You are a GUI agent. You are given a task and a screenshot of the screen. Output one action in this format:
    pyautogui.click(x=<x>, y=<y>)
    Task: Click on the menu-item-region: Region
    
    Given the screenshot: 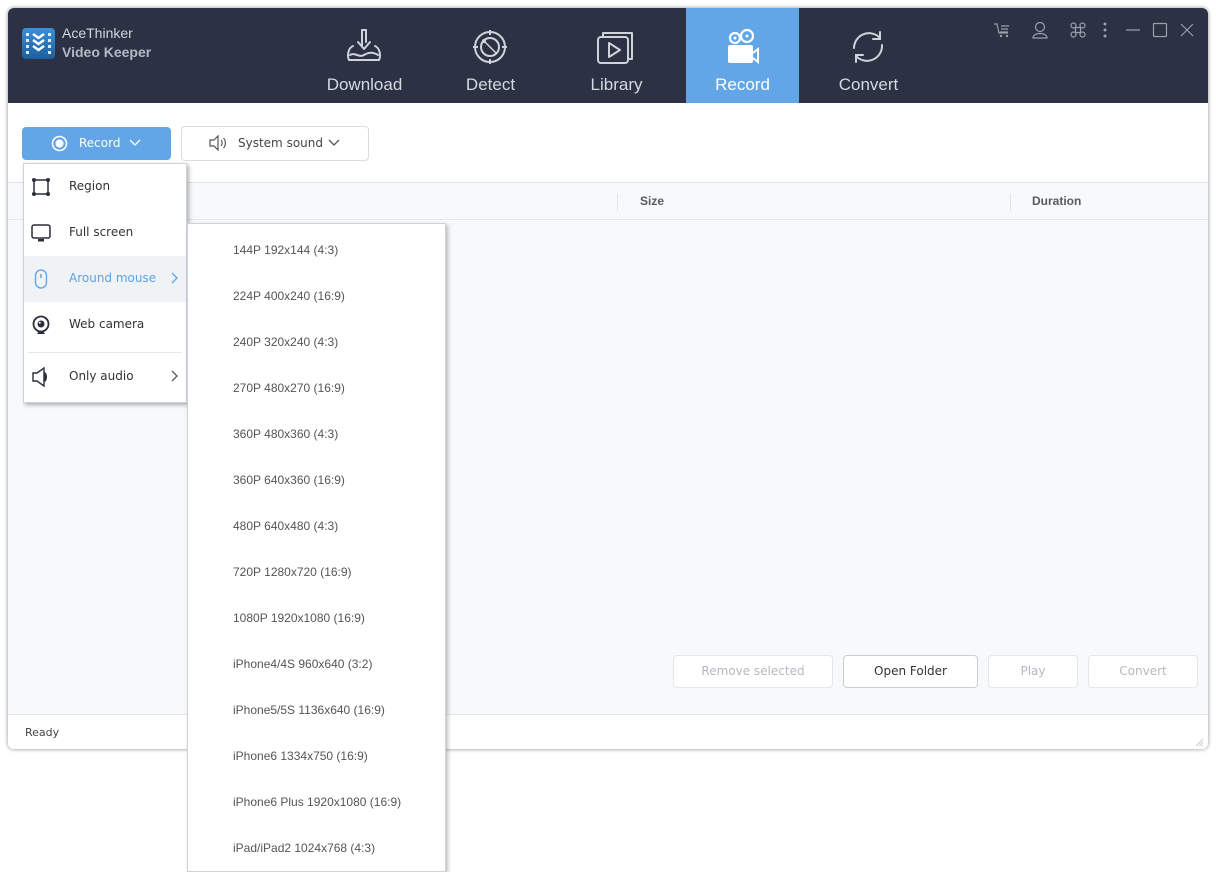 What is the action you would take?
    pyautogui.click(x=105, y=187)
    